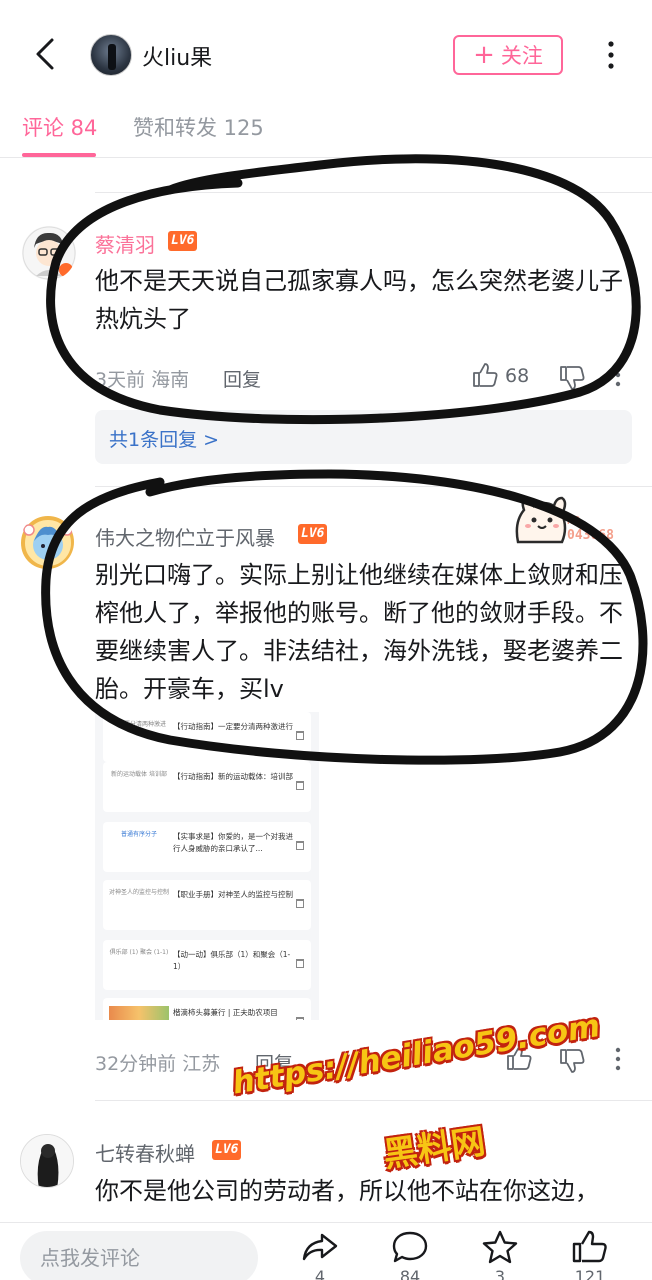 This screenshot has height=1280, width=652. I want to click on image-item-title: 【行动指南】新的运动载体：培训部, so click(233, 776).